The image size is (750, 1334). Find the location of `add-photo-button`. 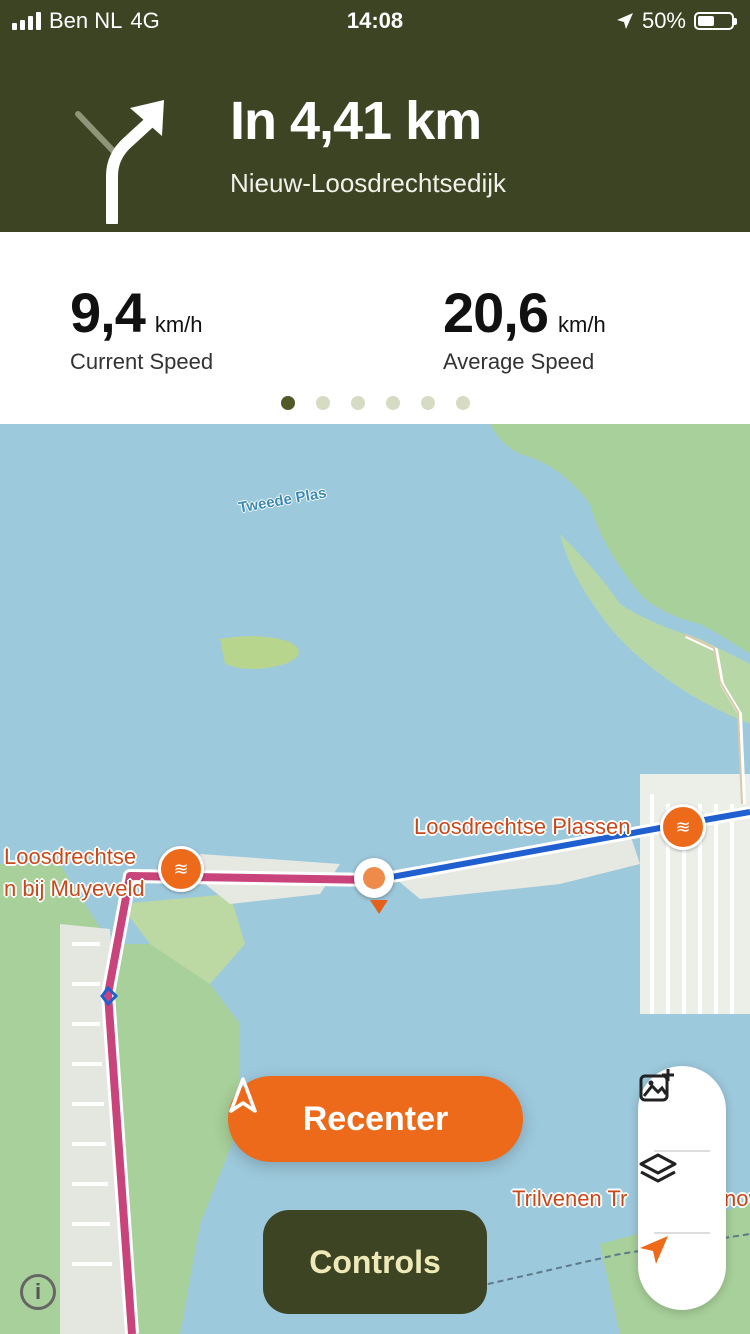

add-photo-button is located at coordinates (682, 1108).